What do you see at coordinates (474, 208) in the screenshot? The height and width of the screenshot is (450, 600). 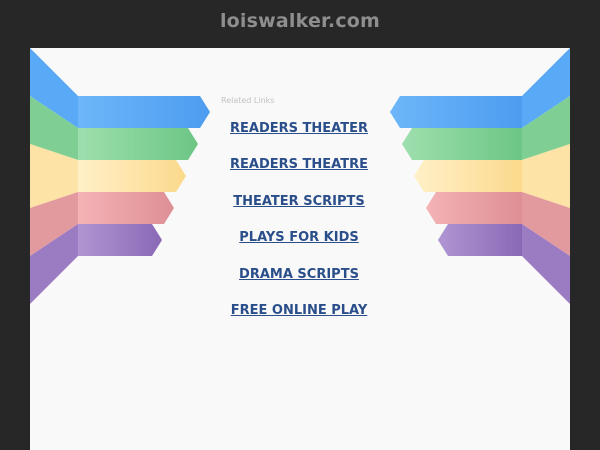 I see `right-ribbon-red` at bounding box center [474, 208].